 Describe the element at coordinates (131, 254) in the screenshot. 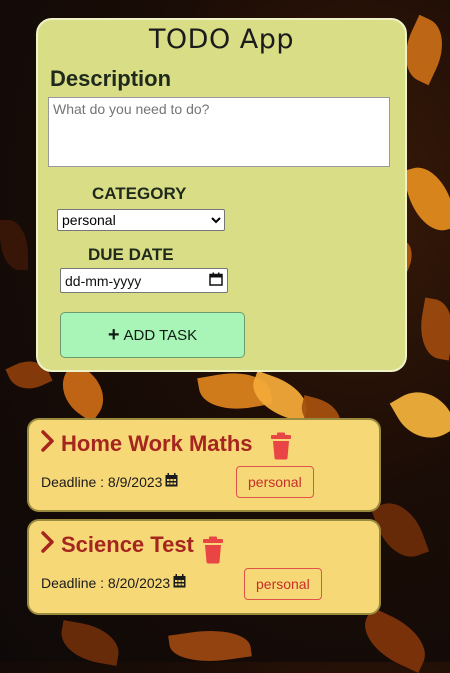

I see `due-date-label: DUE DATE` at that location.